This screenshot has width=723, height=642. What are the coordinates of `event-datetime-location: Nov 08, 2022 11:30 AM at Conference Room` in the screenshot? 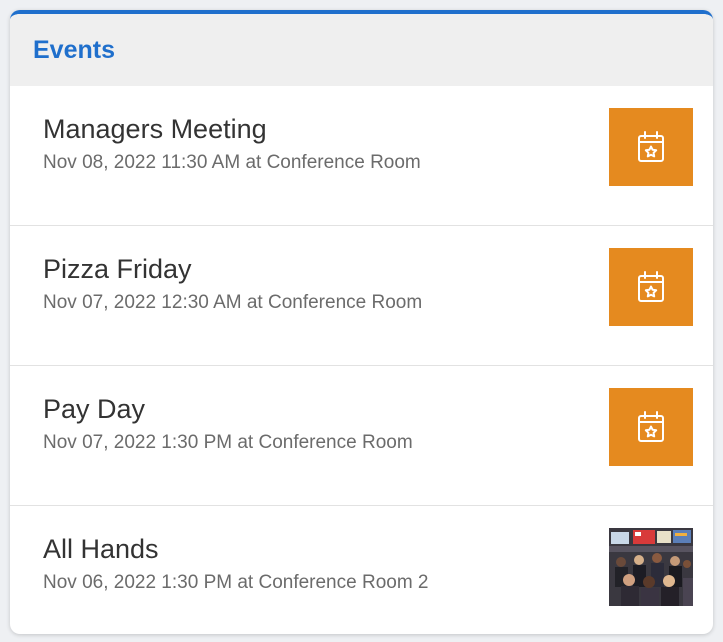 It's located at (232, 162).